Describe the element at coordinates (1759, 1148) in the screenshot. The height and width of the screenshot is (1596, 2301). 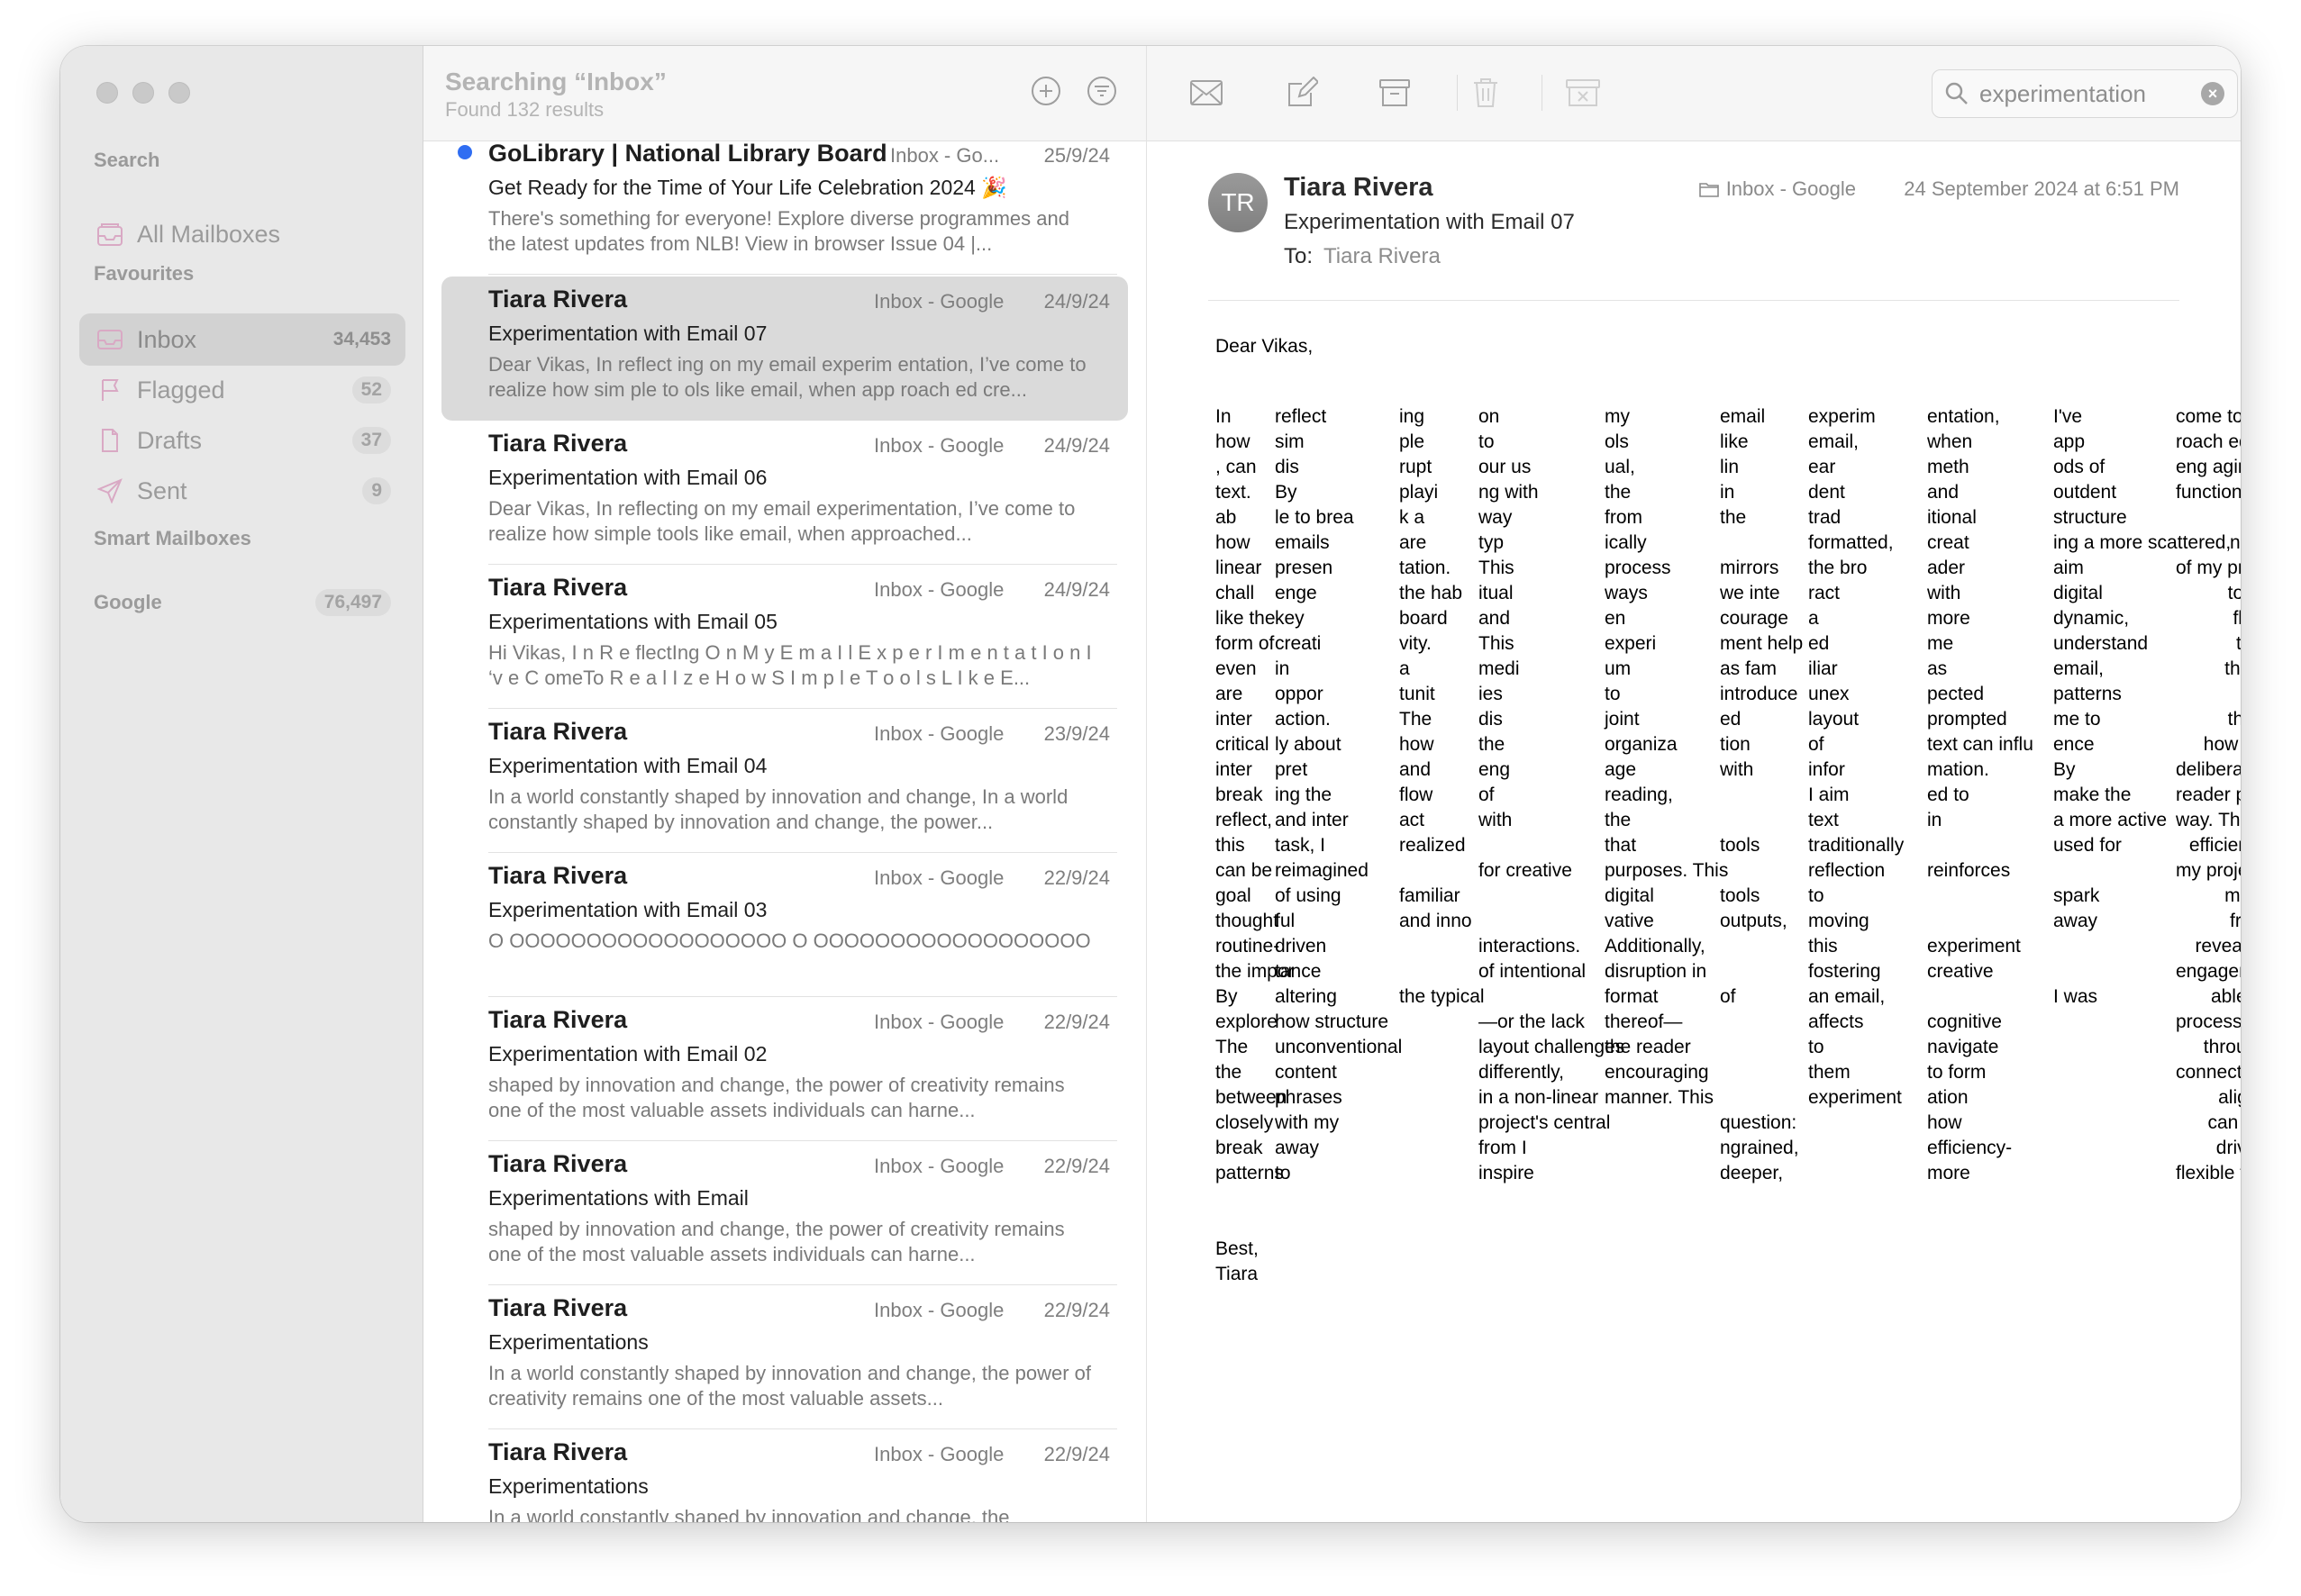
I see `body-word: ngrained,` at that location.